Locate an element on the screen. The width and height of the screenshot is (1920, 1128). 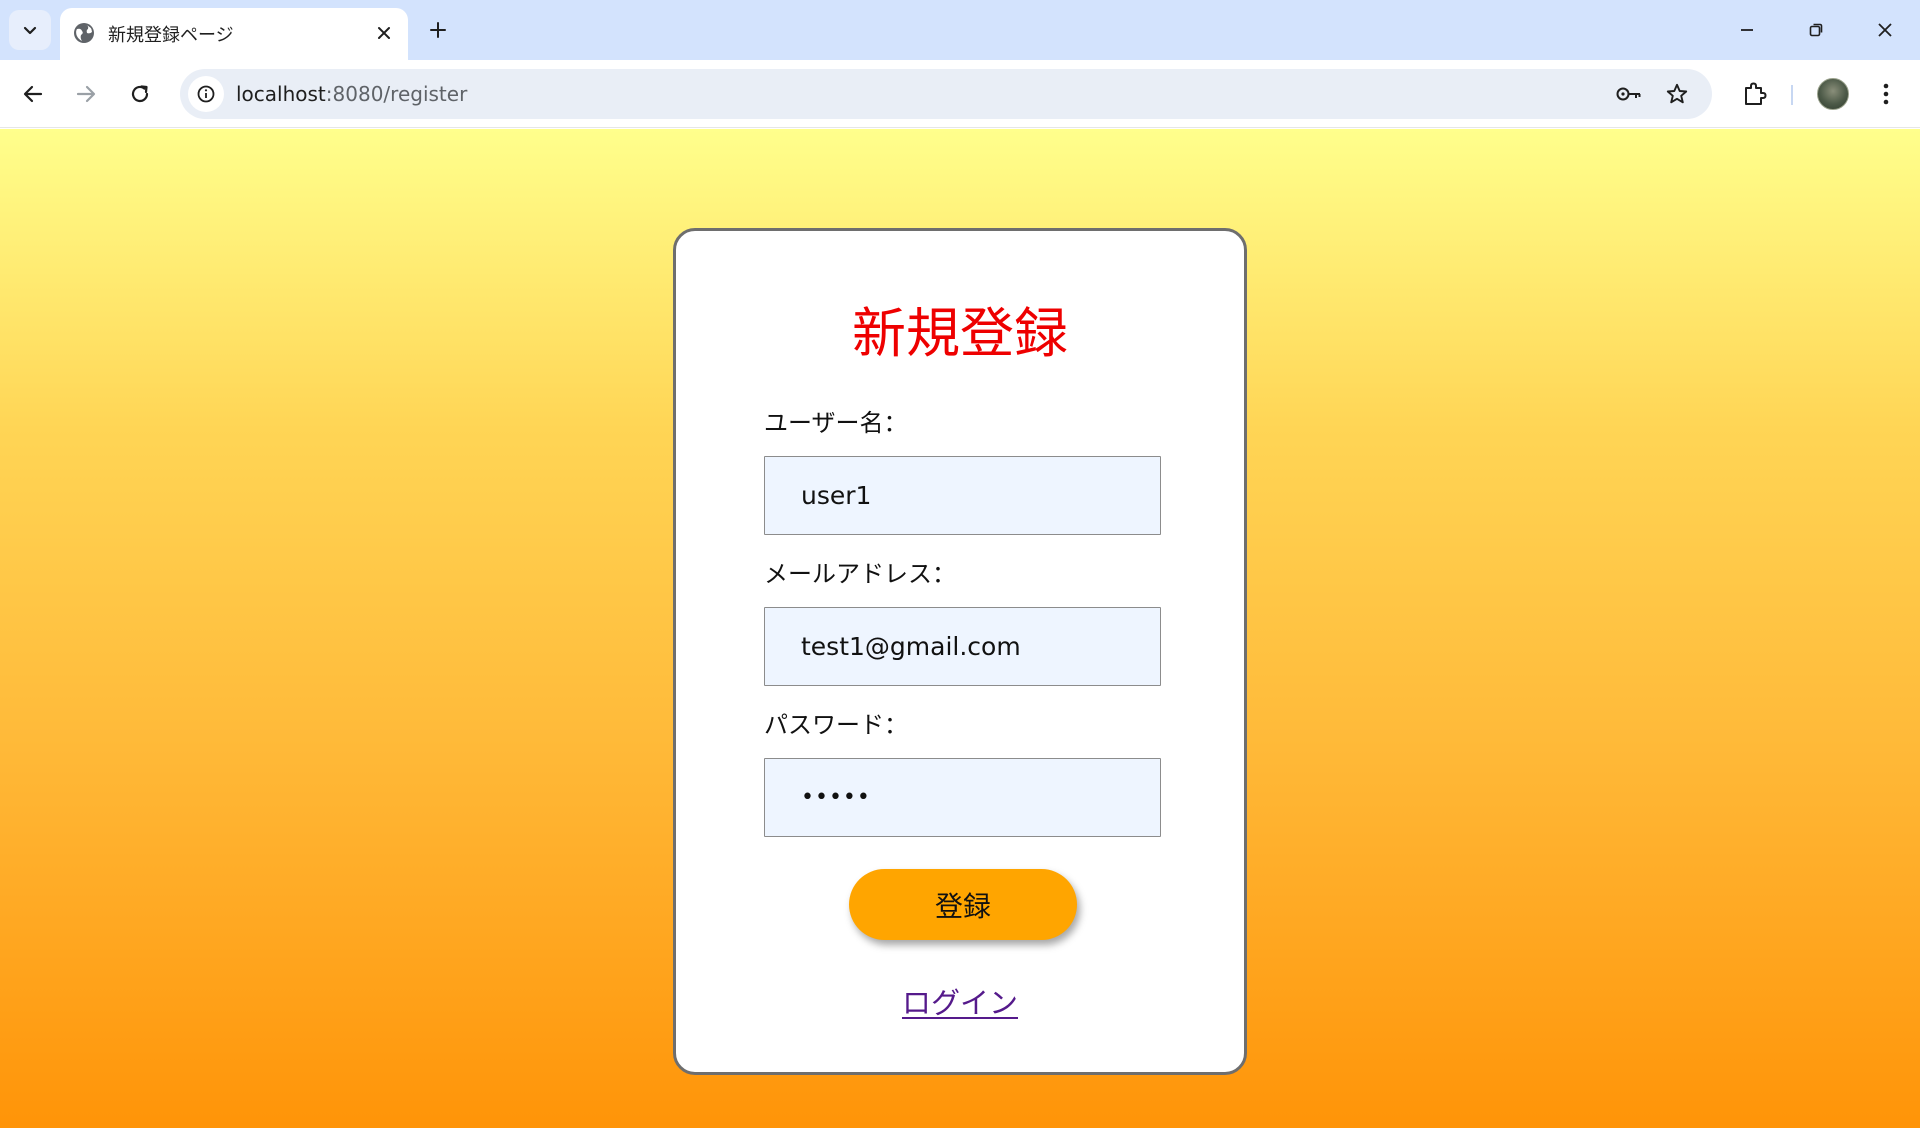
restore-icon is located at coordinates (1816, 30).